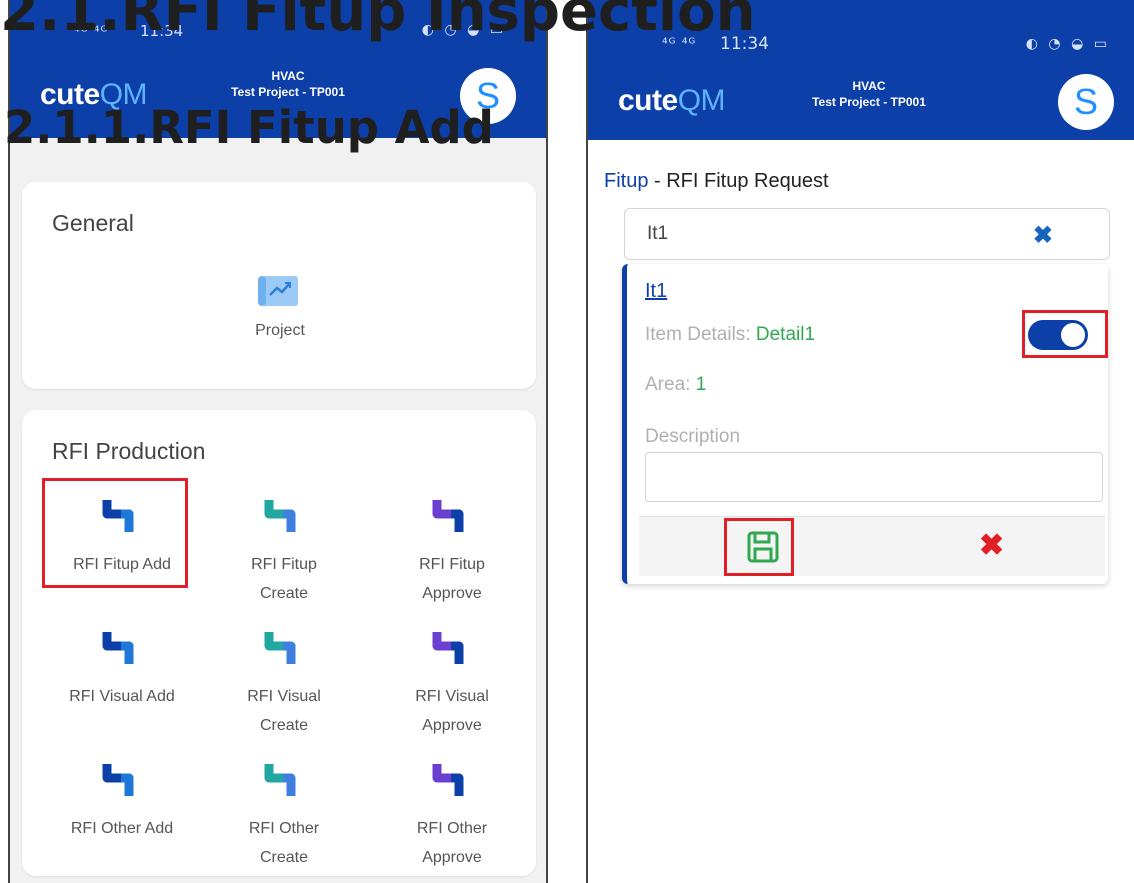  What do you see at coordinates (869, 86) in the screenshot?
I see `project-discipline: HVAC` at bounding box center [869, 86].